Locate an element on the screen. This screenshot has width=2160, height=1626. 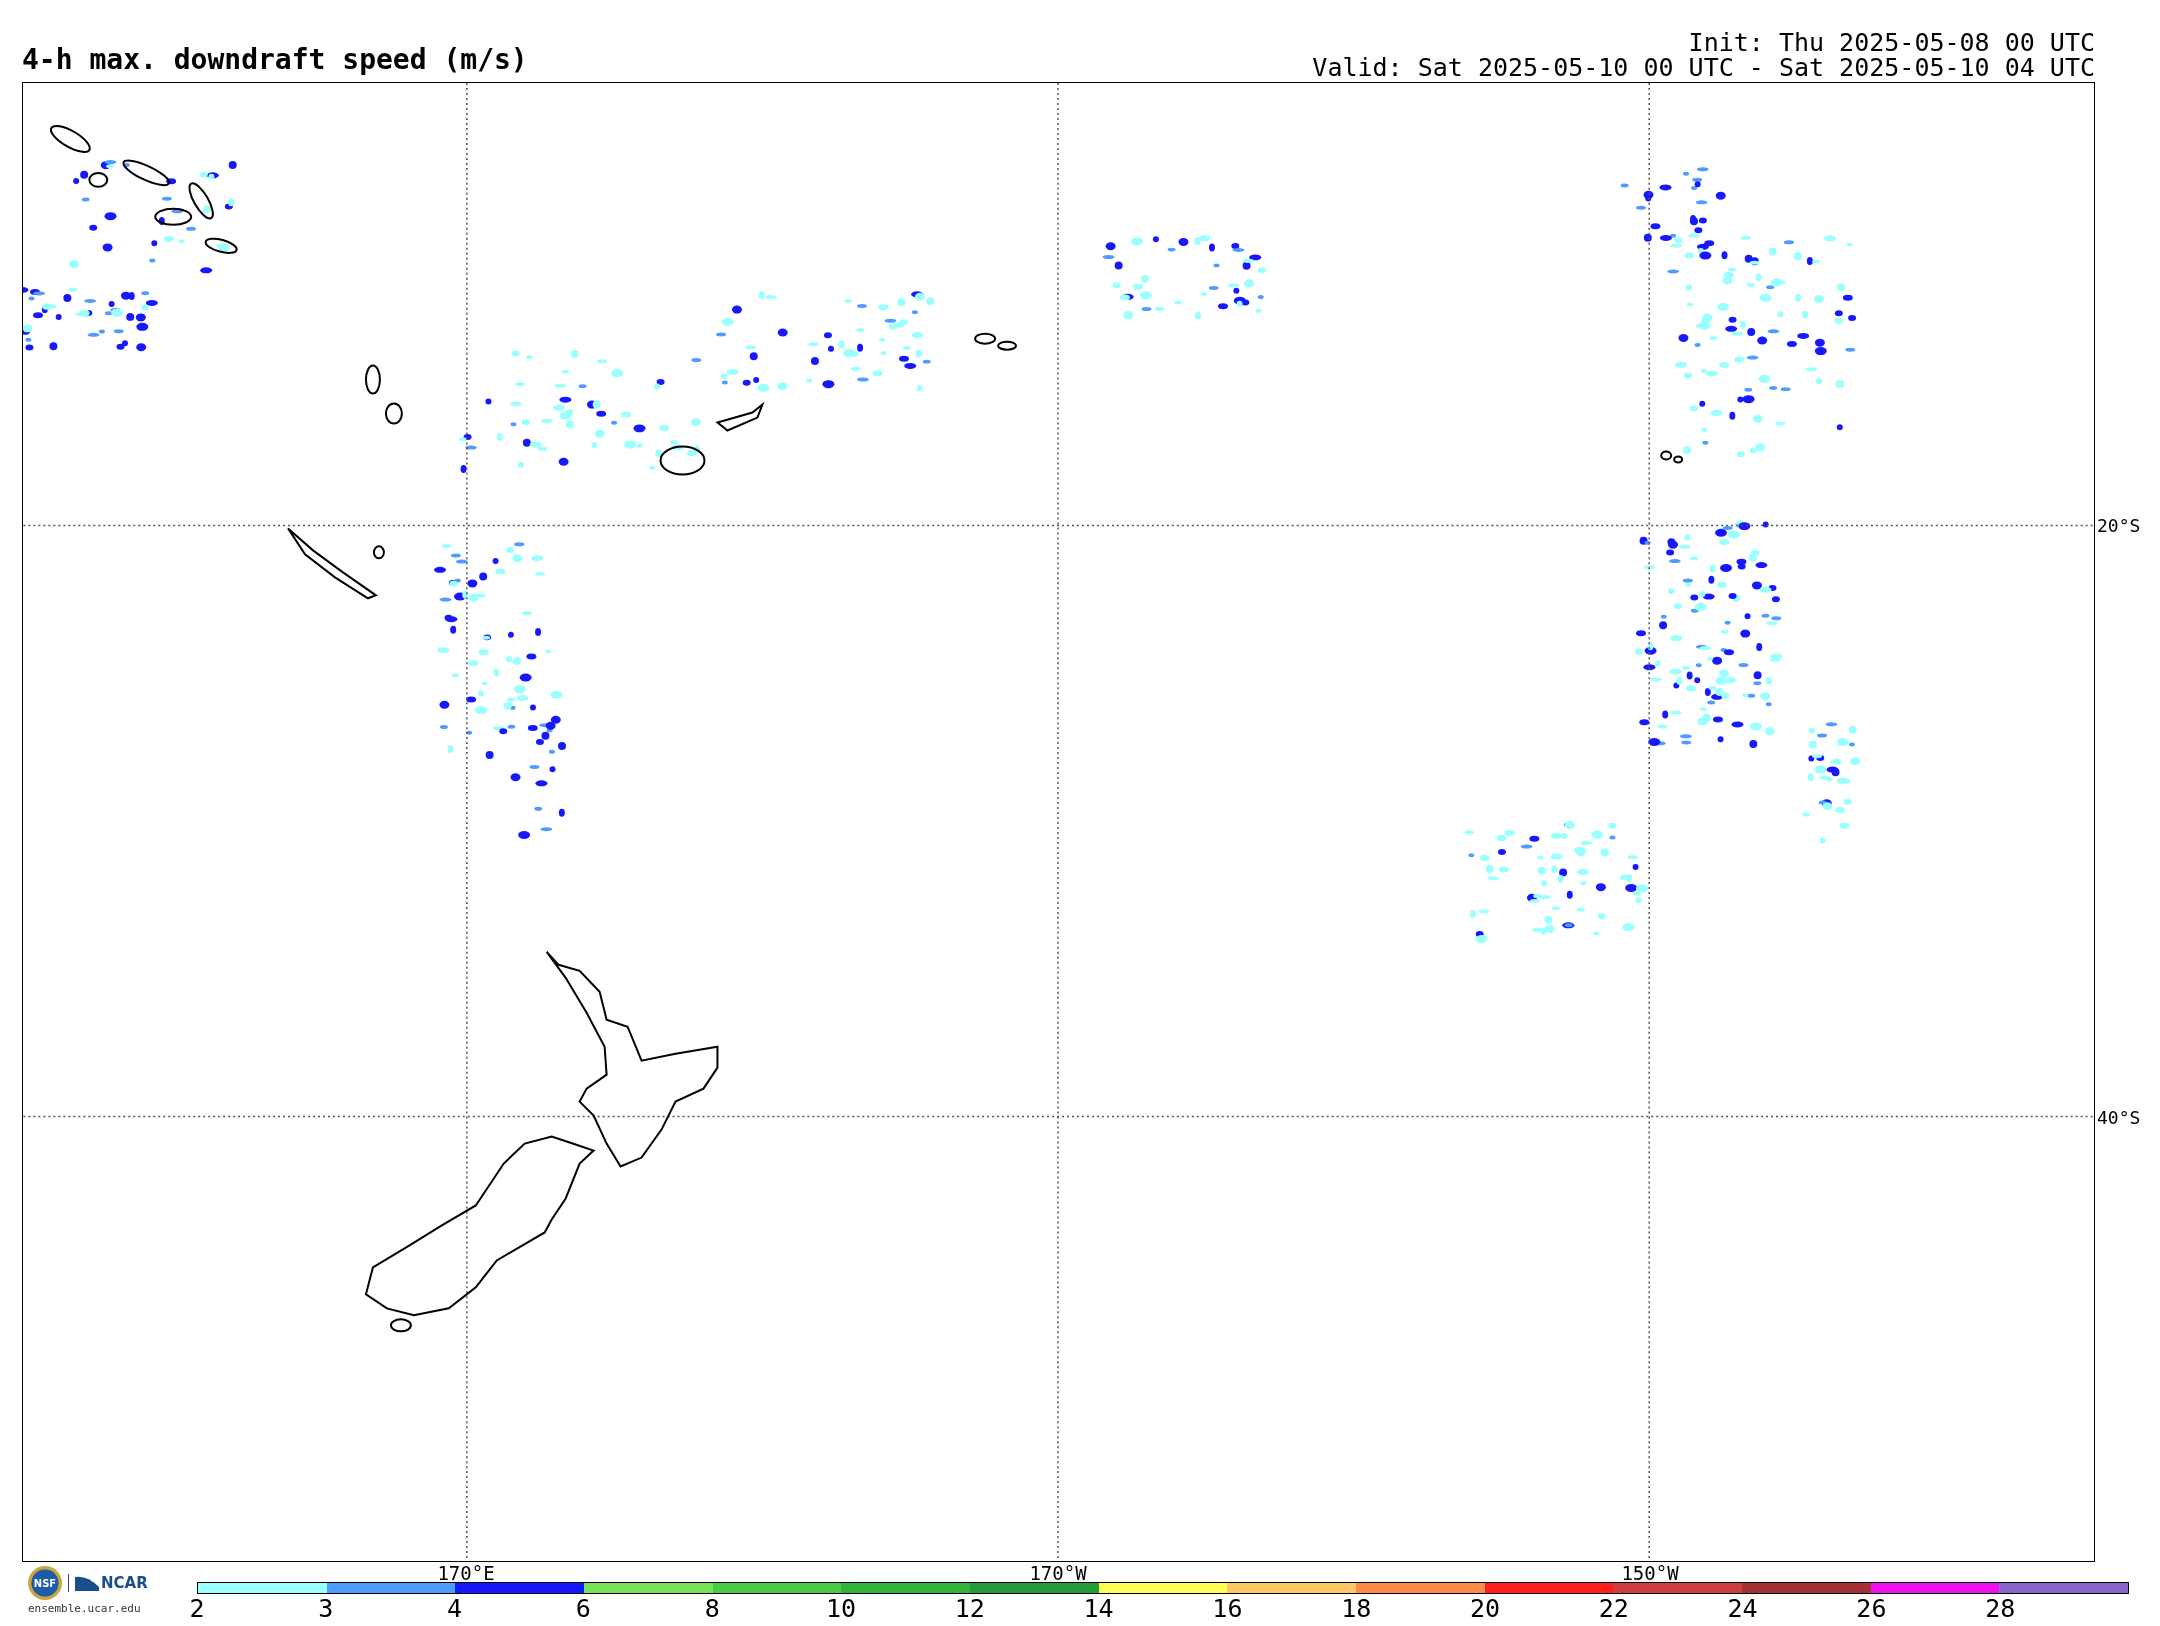
colorbar-tick-label: 4 is located at coordinates (455, 1608).